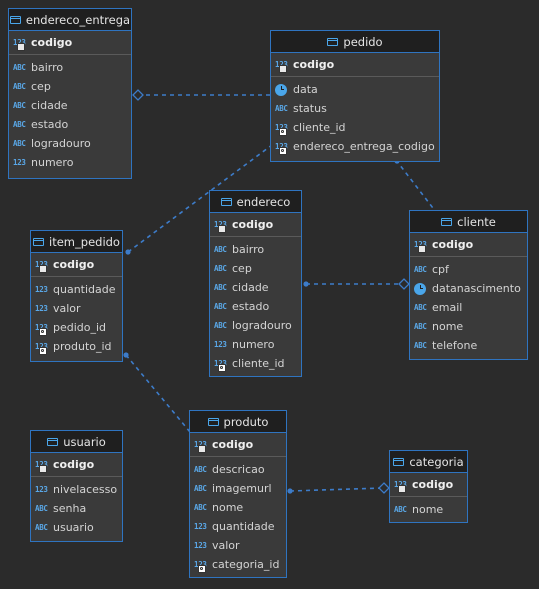  What do you see at coordinates (76, 346) in the screenshot?
I see `column-row-produto-id: 123produto_id` at bounding box center [76, 346].